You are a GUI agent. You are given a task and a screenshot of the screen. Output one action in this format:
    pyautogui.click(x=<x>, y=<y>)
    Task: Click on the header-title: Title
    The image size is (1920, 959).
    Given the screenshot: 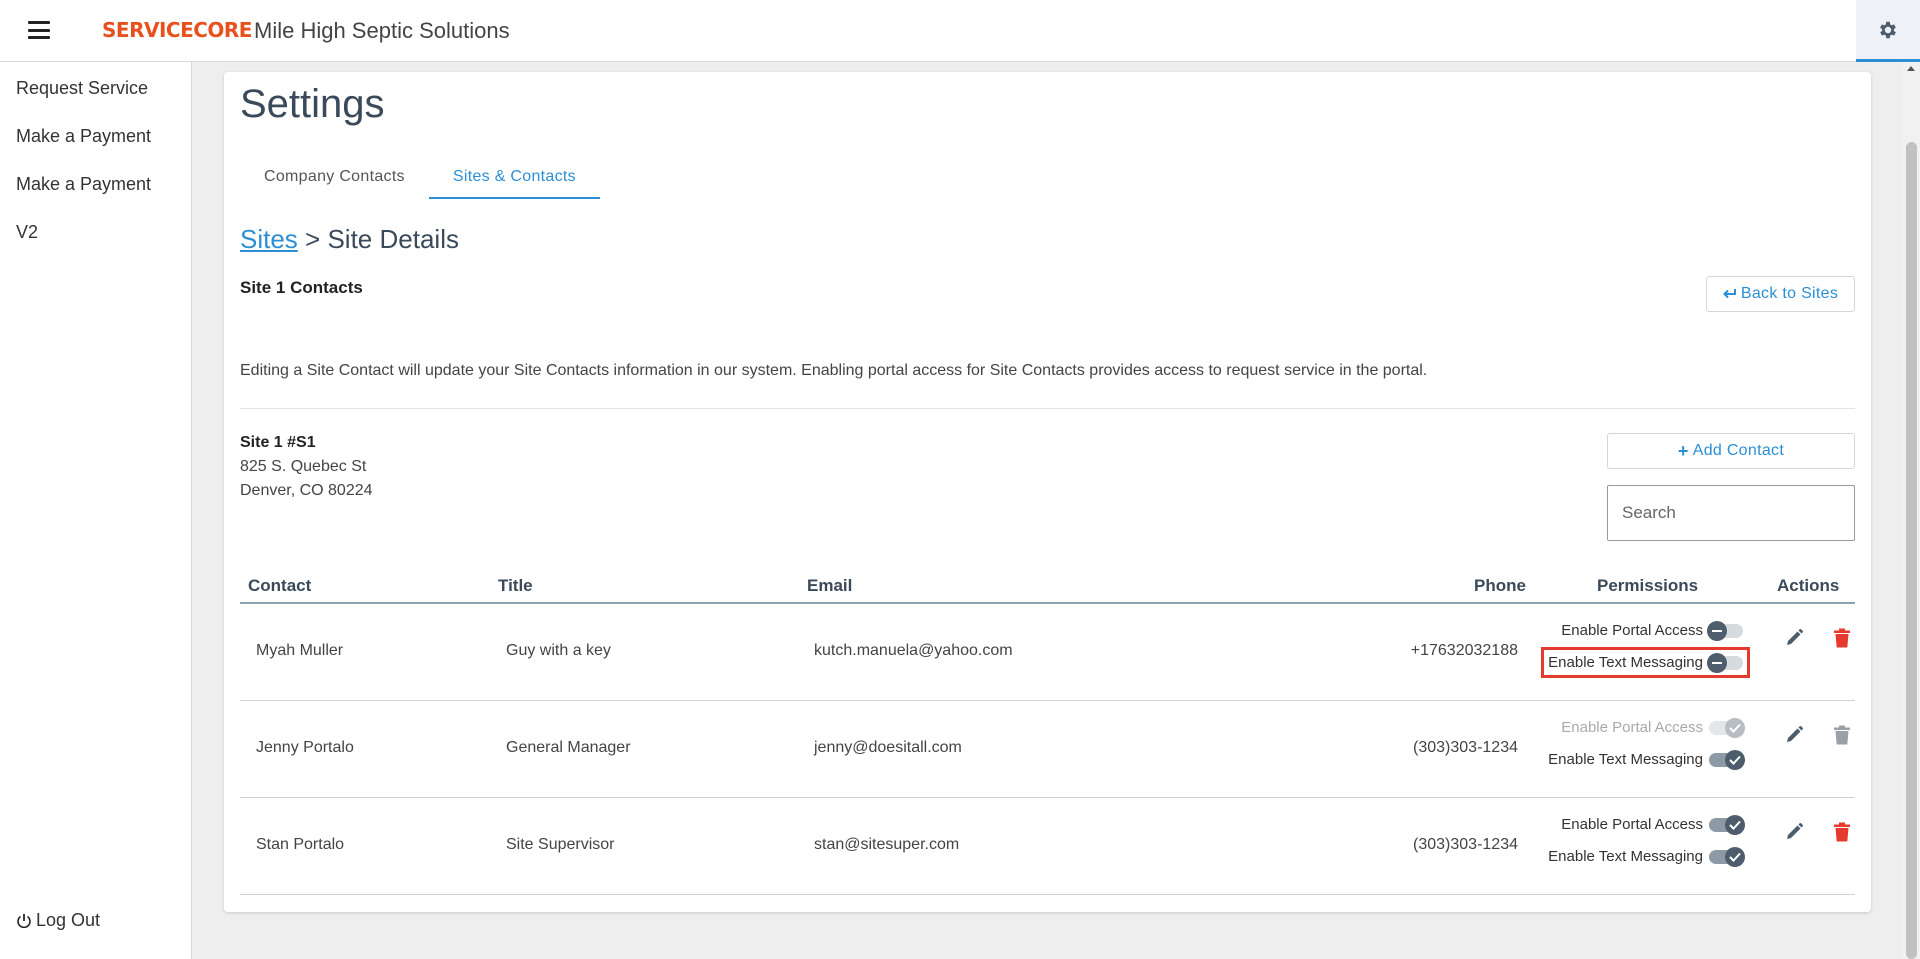 What is the action you would take?
    pyautogui.click(x=515, y=586)
    